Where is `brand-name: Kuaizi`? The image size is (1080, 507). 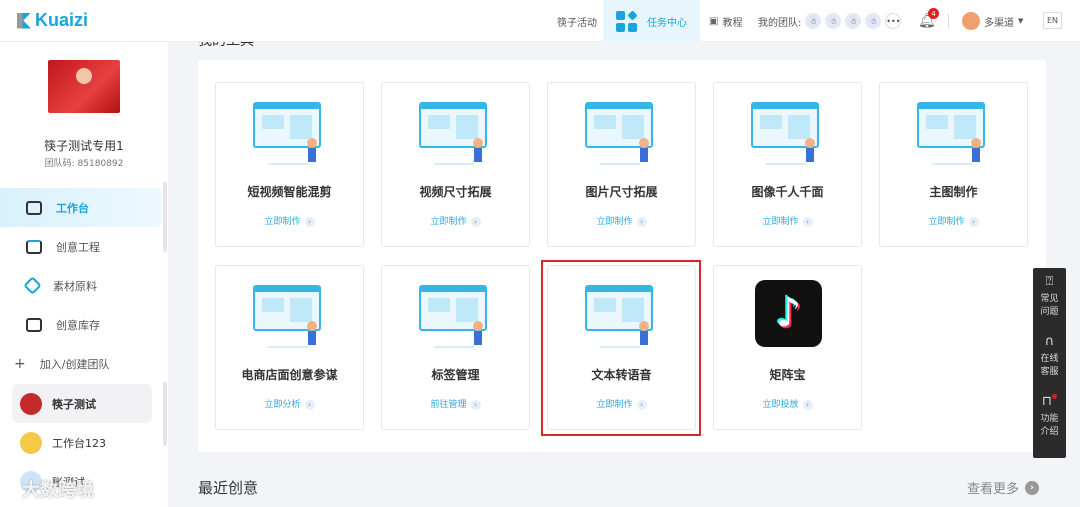 brand-name: Kuaizi is located at coordinates (62, 20).